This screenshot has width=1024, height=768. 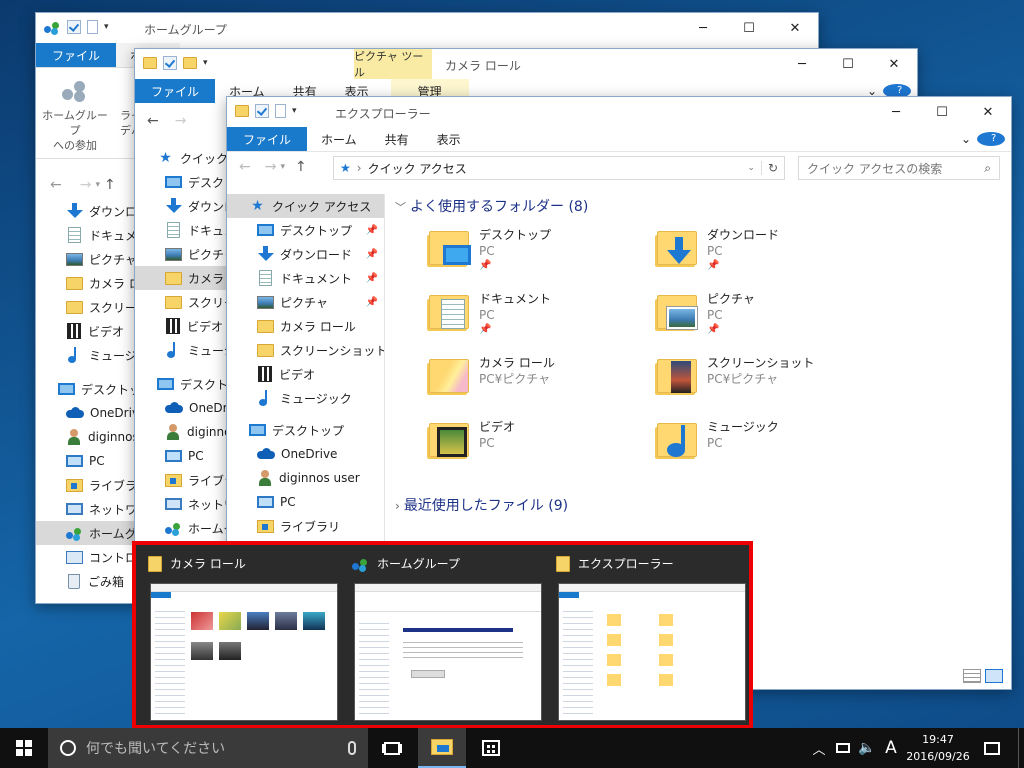 I want to click on properties-icon, so click(x=74, y=27).